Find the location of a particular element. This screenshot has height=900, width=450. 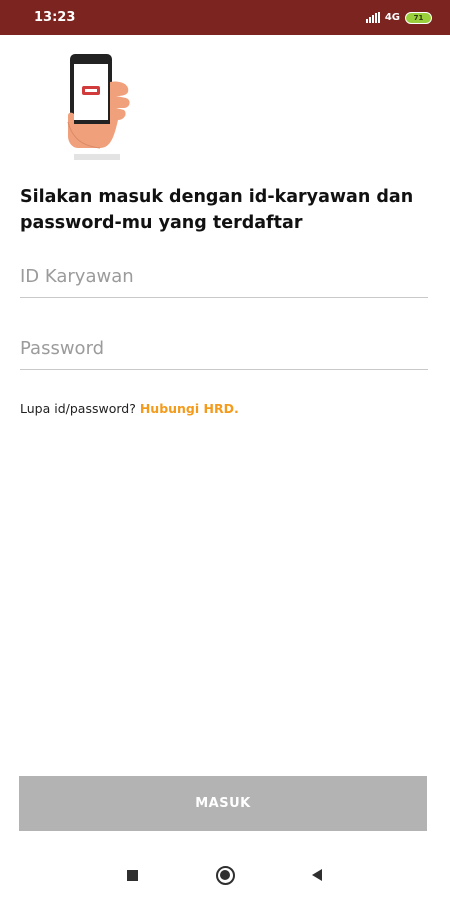

employee-id-input is located at coordinates (224, 280).